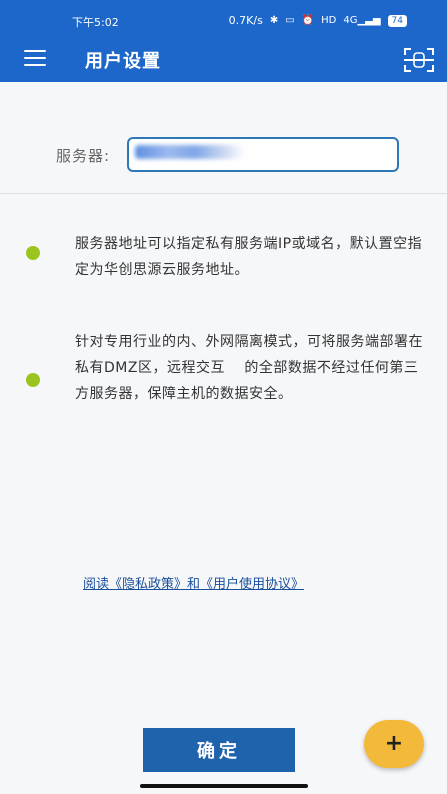 The height and width of the screenshot is (794, 447). I want to click on battery-icon: 74, so click(397, 20).